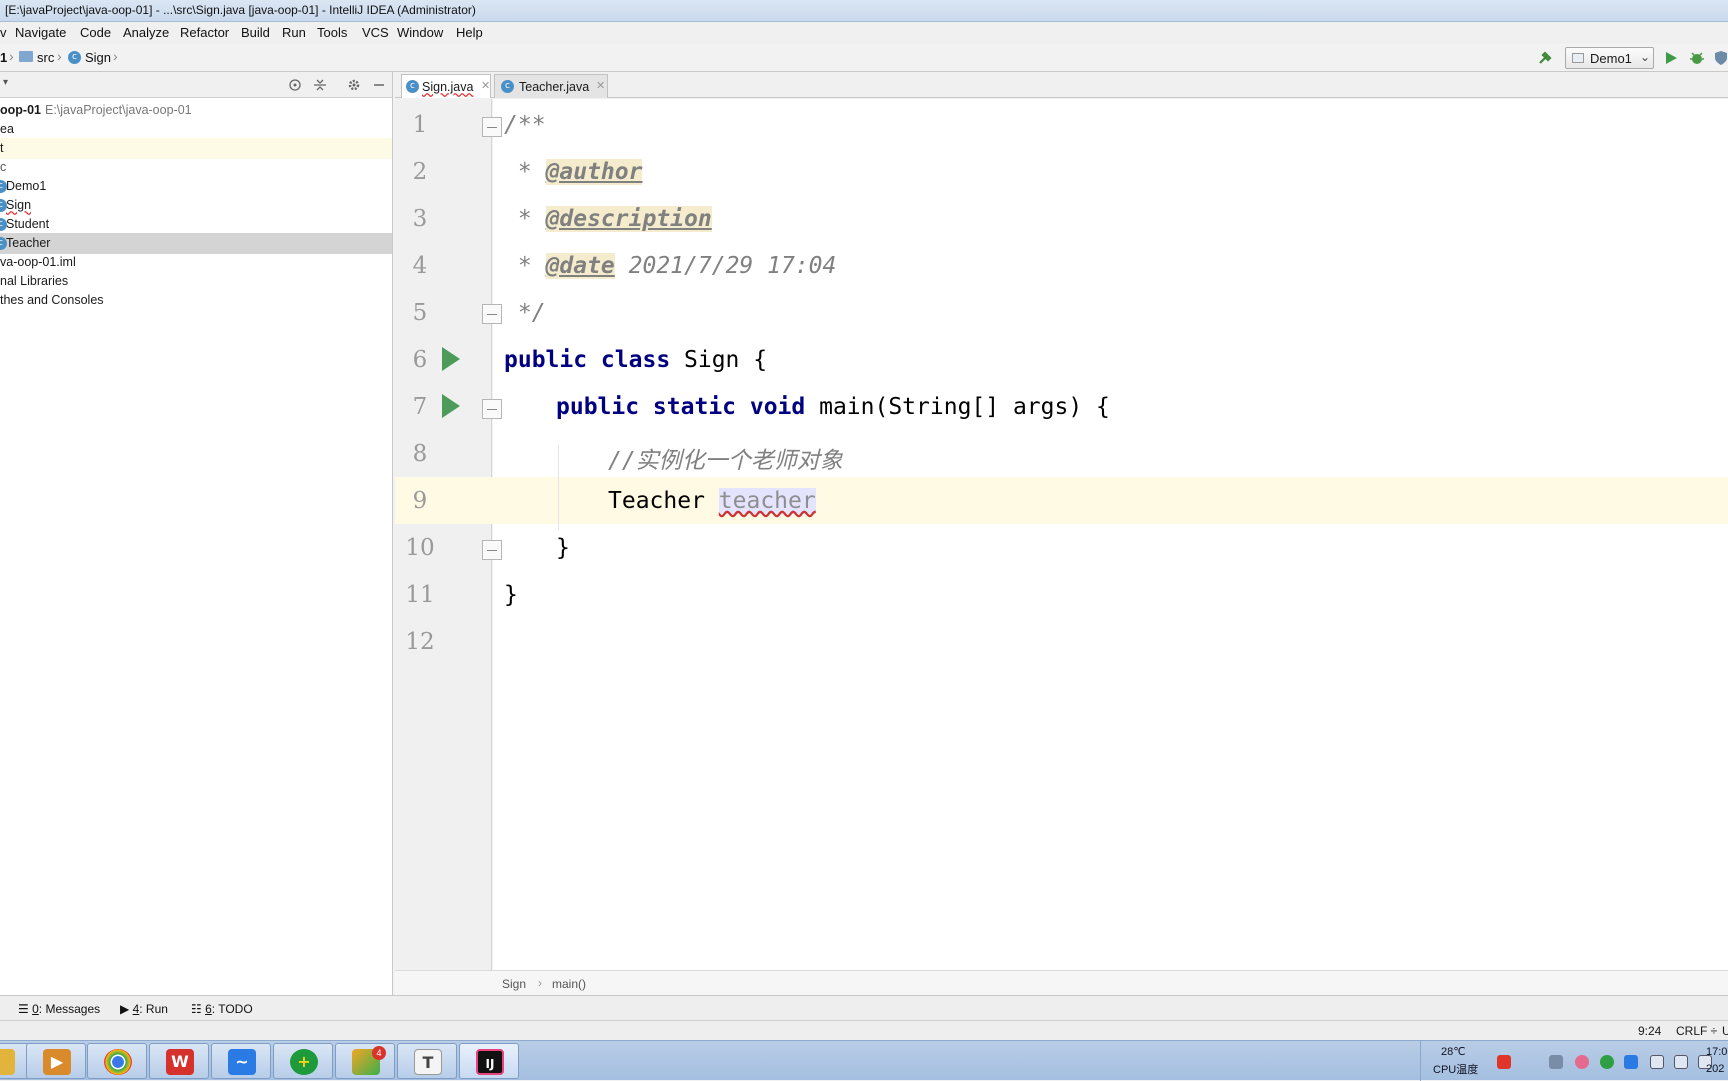 The image size is (1728, 1081). What do you see at coordinates (608, 219) in the screenshot?
I see `code-line-3: * @description` at bounding box center [608, 219].